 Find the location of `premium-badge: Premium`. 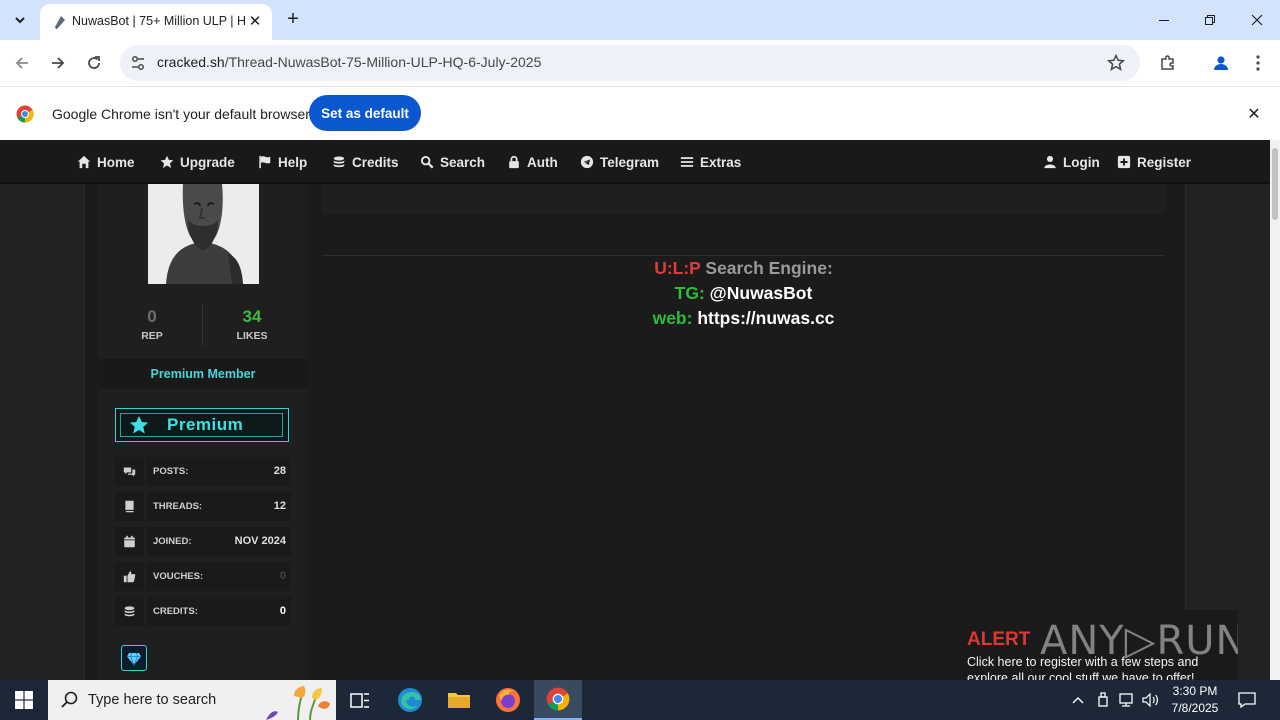

premium-badge: Premium is located at coordinates (202, 425).